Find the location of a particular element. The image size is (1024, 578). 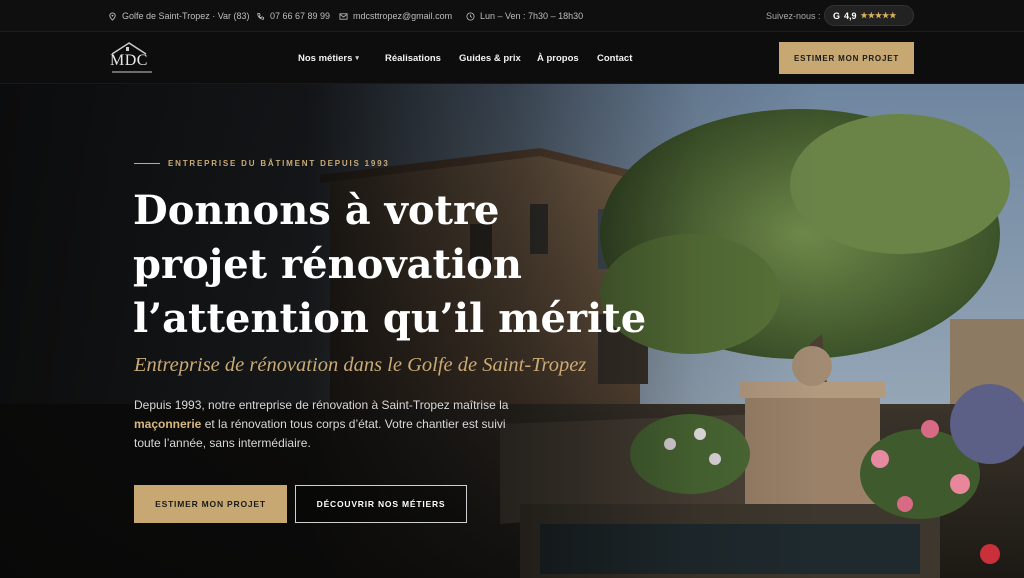

phone-link: 07 66 67 89 99 is located at coordinates (293, 16).